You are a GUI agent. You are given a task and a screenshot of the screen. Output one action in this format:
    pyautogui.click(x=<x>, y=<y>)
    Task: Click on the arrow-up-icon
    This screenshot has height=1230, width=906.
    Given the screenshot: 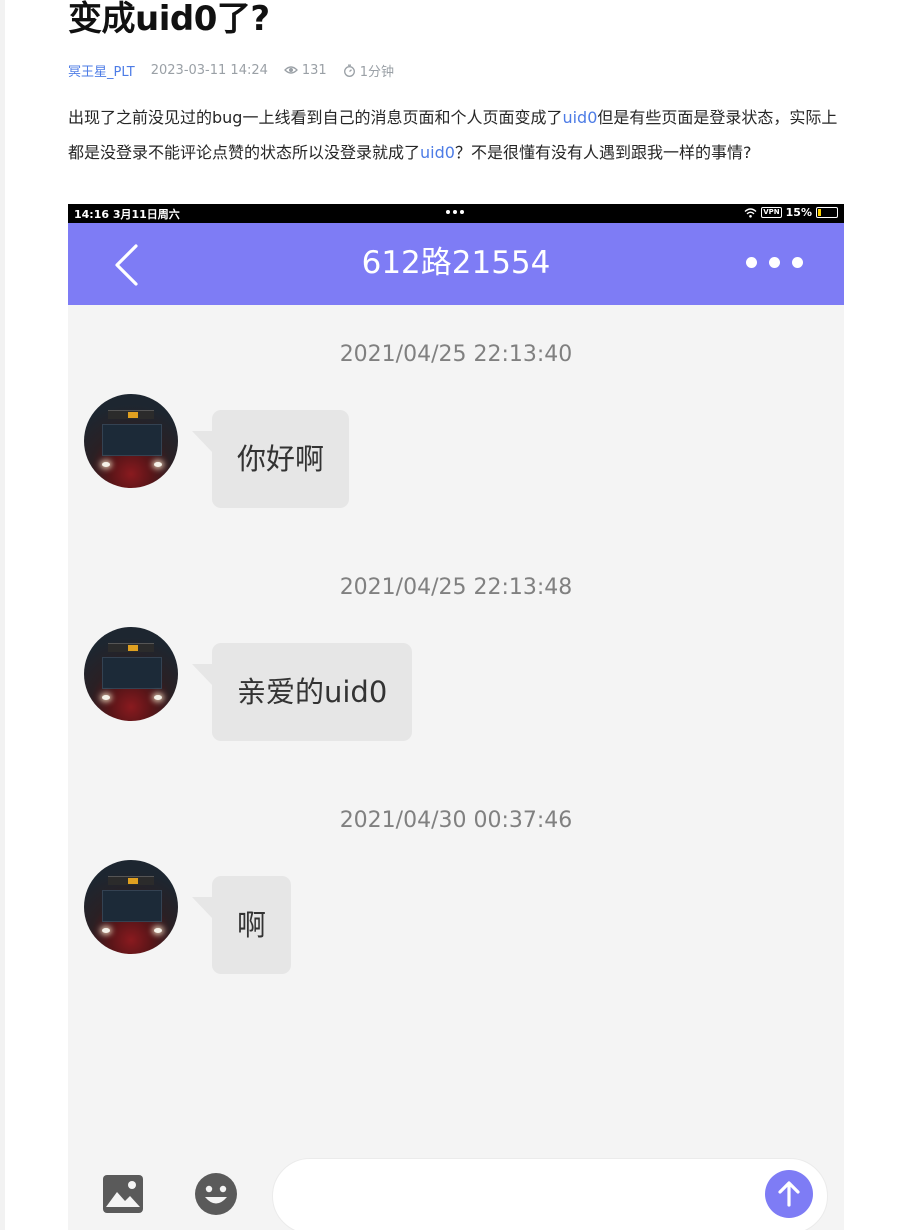 What is the action you would take?
    pyautogui.click(x=789, y=1194)
    